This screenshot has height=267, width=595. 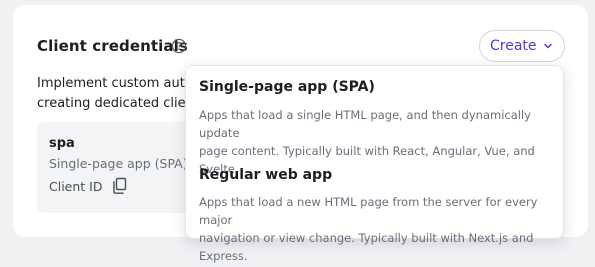 I want to click on menu-item-title: Single-page app (SPA), so click(x=287, y=87).